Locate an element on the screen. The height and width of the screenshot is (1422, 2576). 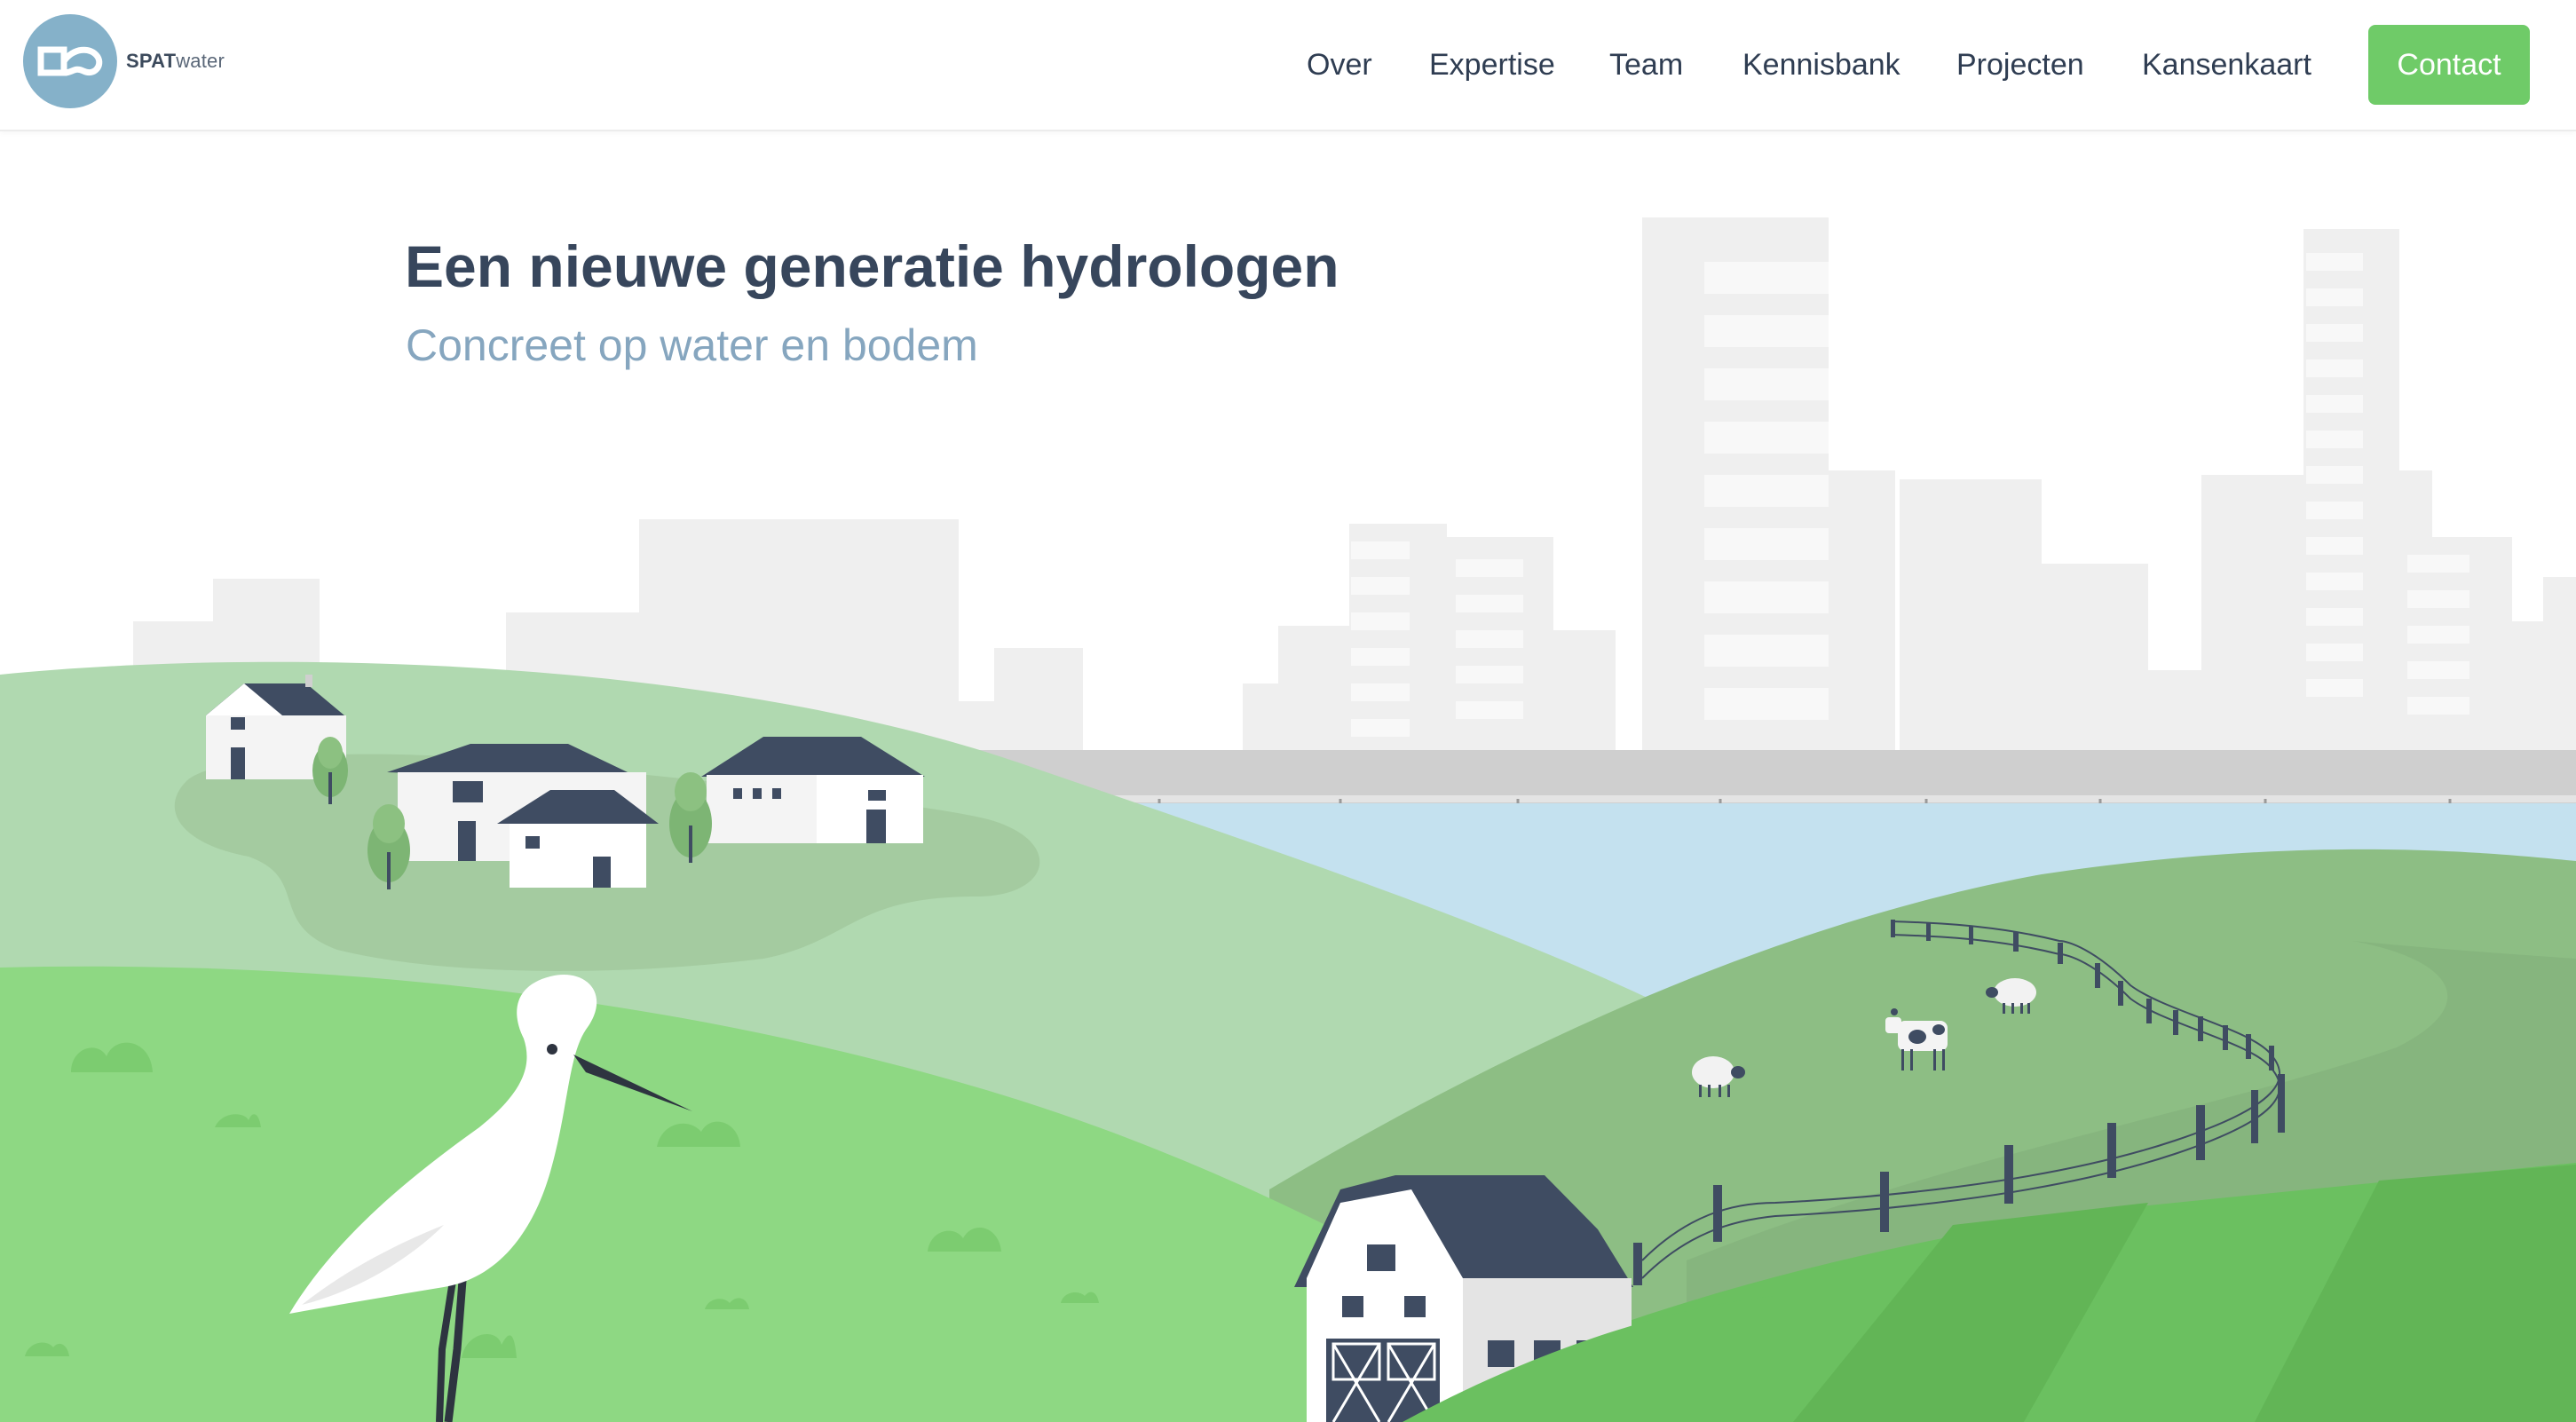
nav-team: Team is located at coordinates (1646, 64).